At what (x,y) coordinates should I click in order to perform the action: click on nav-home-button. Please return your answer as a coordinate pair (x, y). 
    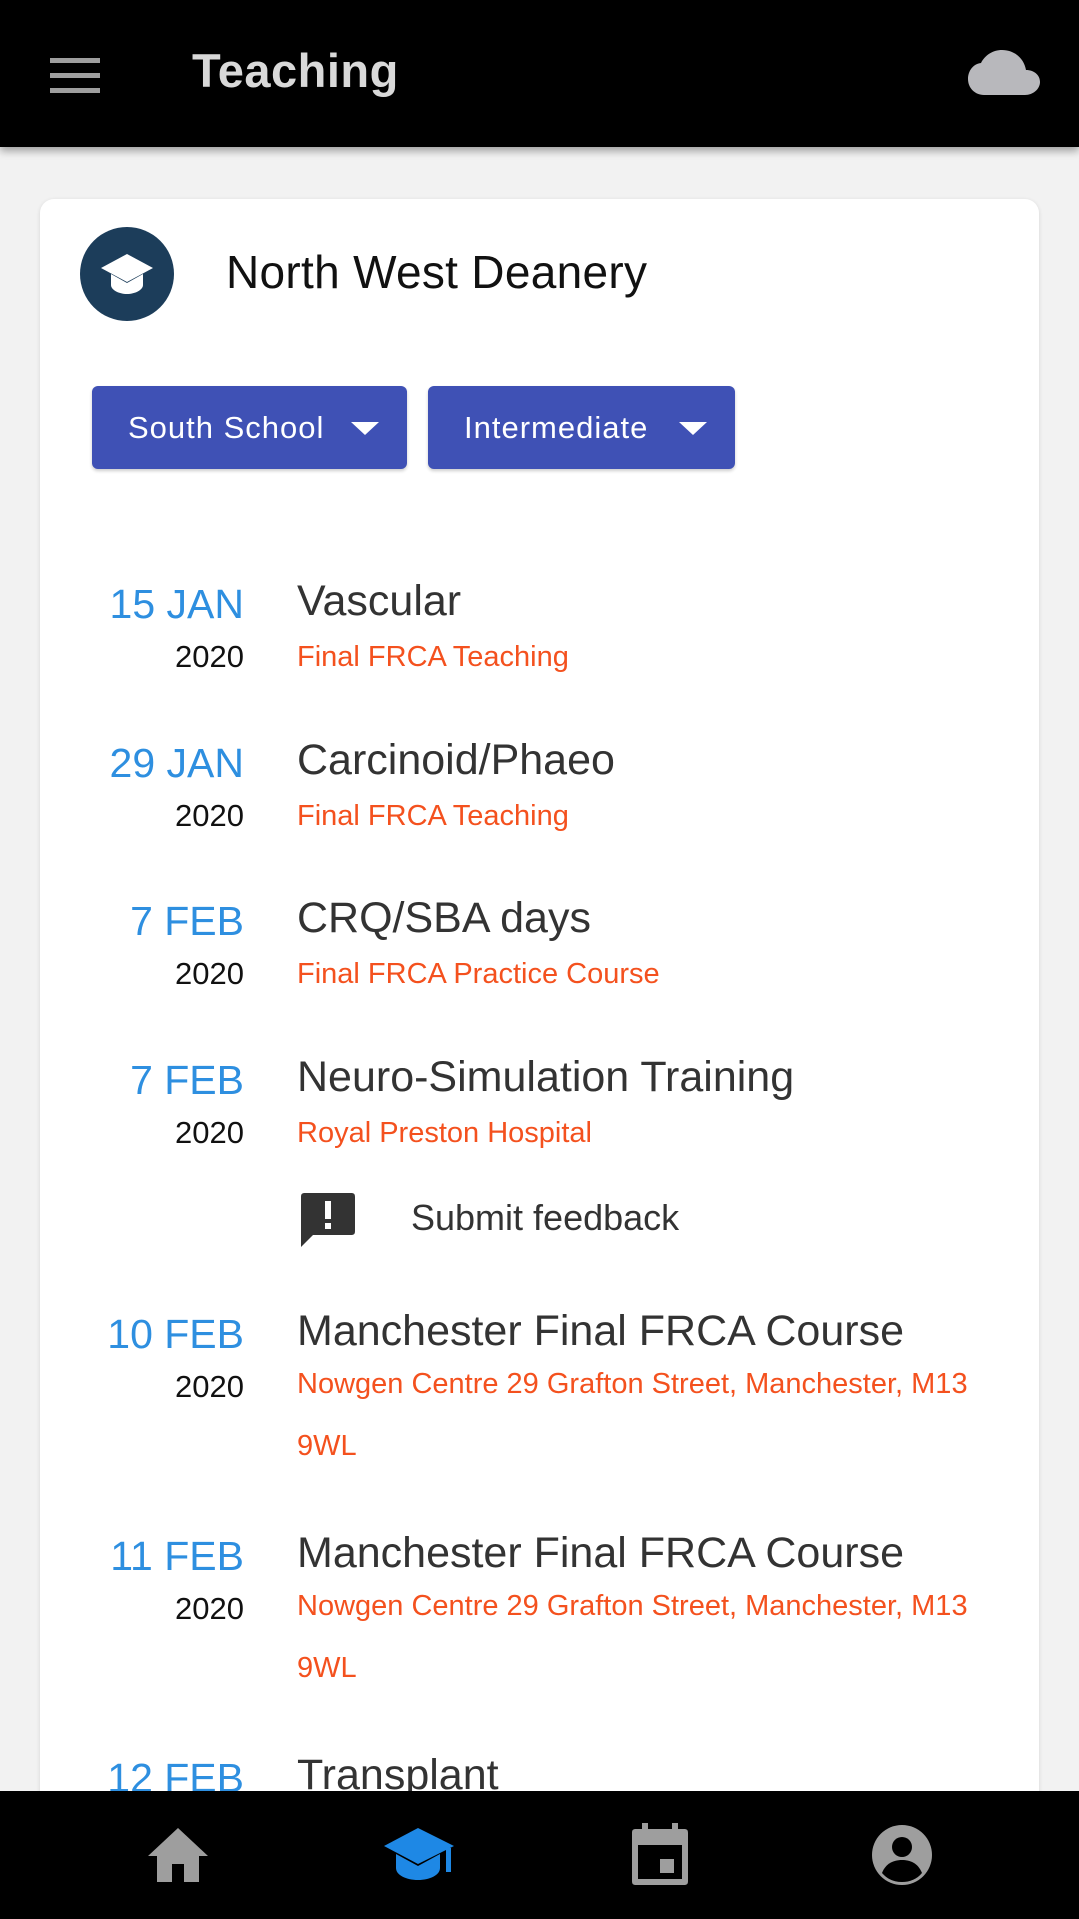
    Looking at the image, I should click on (178, 1855).